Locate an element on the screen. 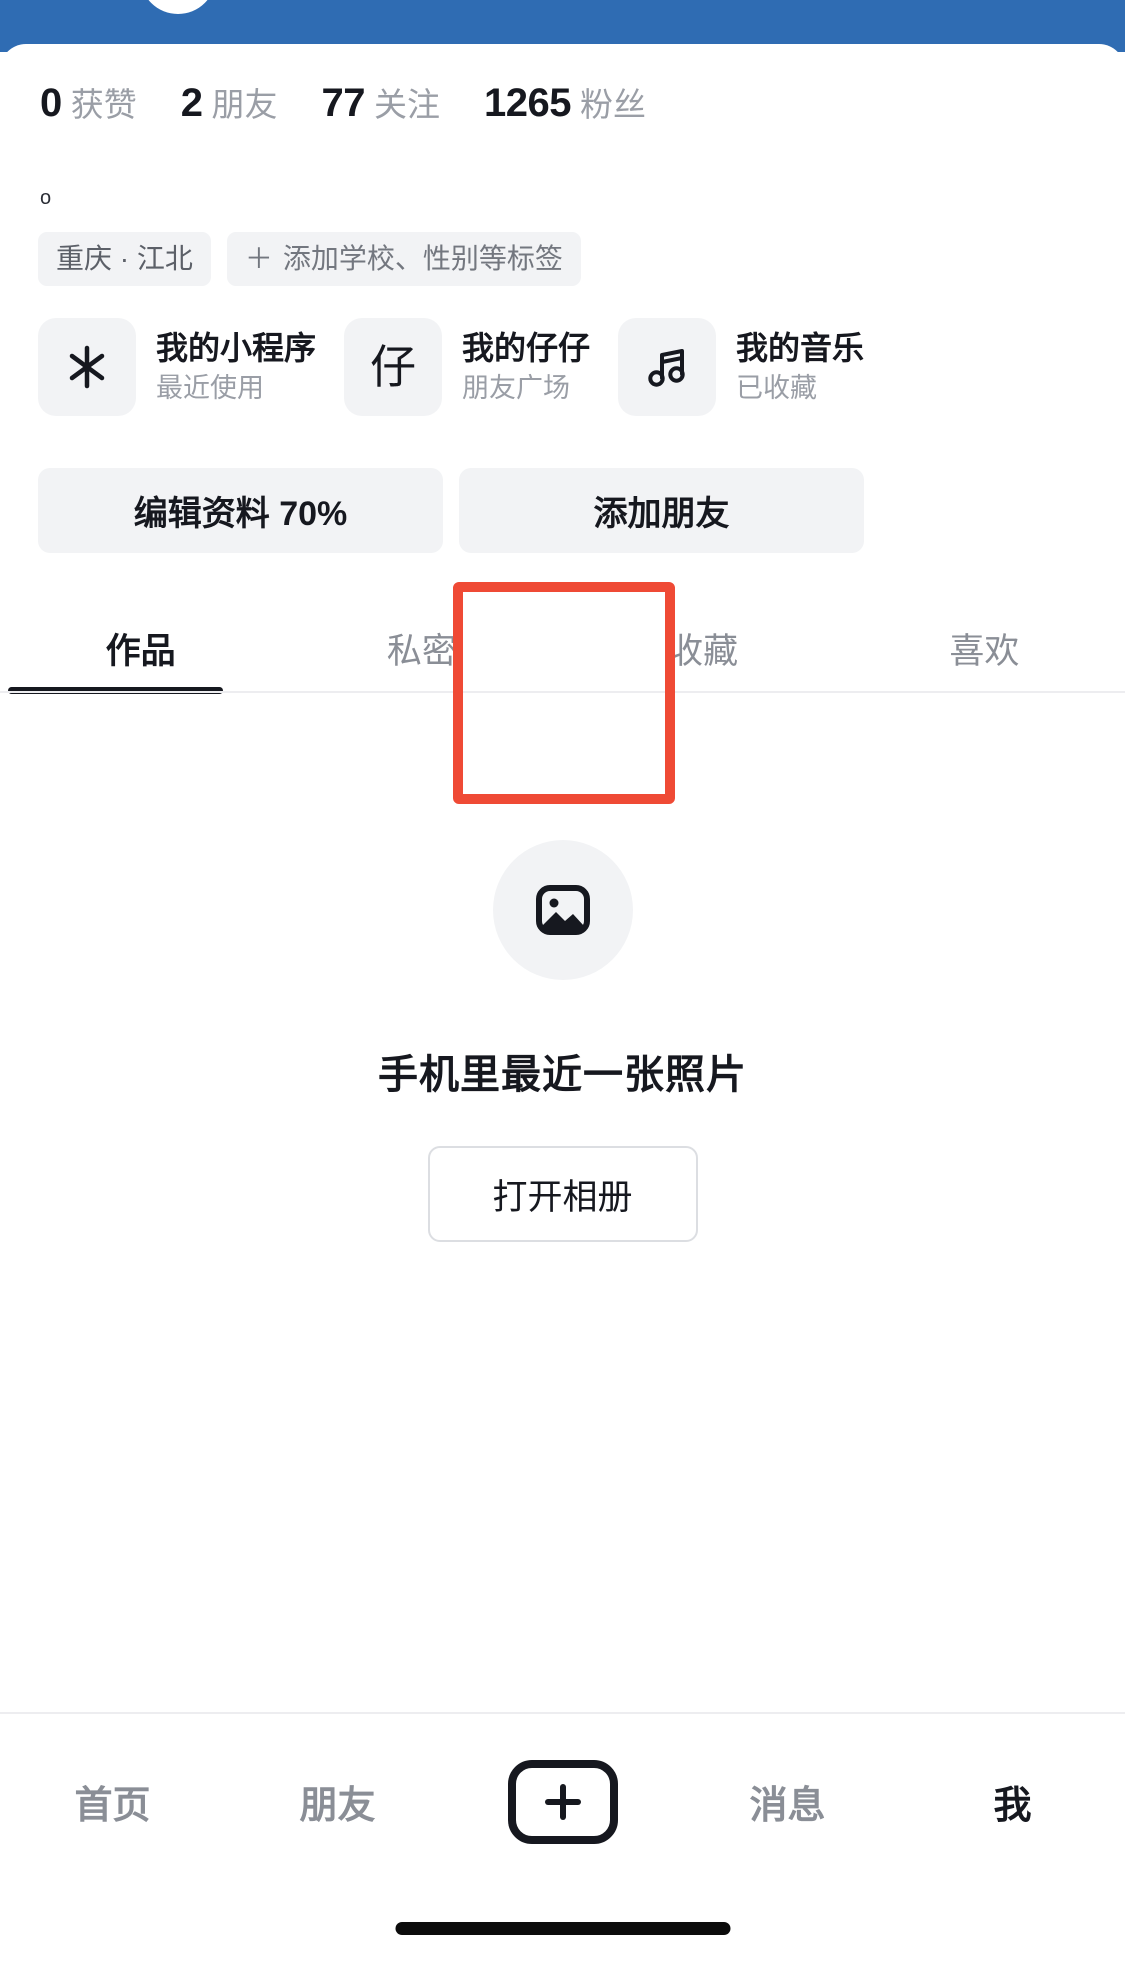 This screenshot has width=1125, height=1963. mini-app-subtitle: 最近使用 is located at coordinates (210, 387).